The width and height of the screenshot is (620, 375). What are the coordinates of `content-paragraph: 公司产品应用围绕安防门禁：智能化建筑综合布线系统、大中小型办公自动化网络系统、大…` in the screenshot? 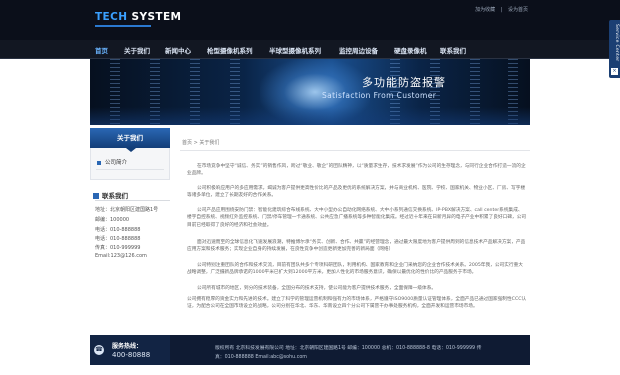 It's located at (357, 218).